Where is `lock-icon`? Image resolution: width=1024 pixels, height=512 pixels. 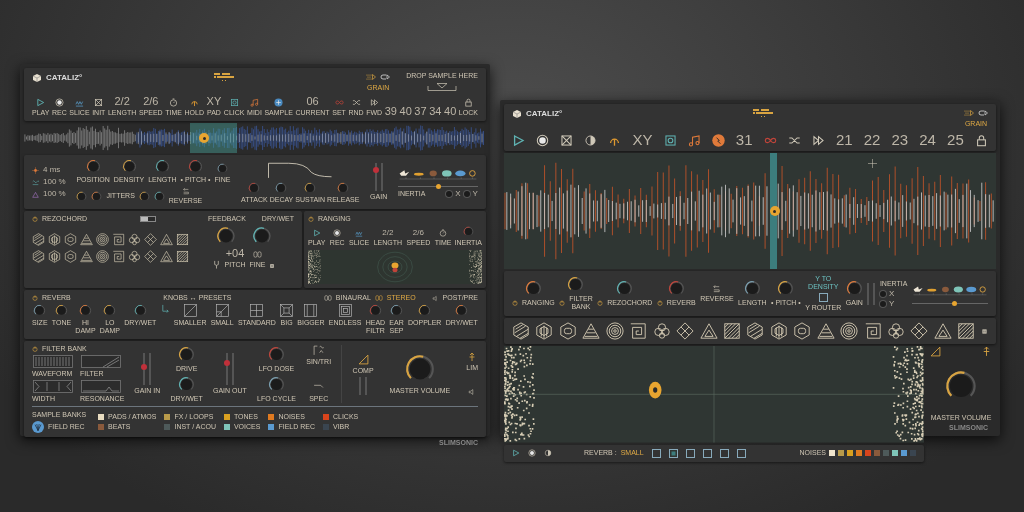 lock-icon is located at coordinates (468, 102).